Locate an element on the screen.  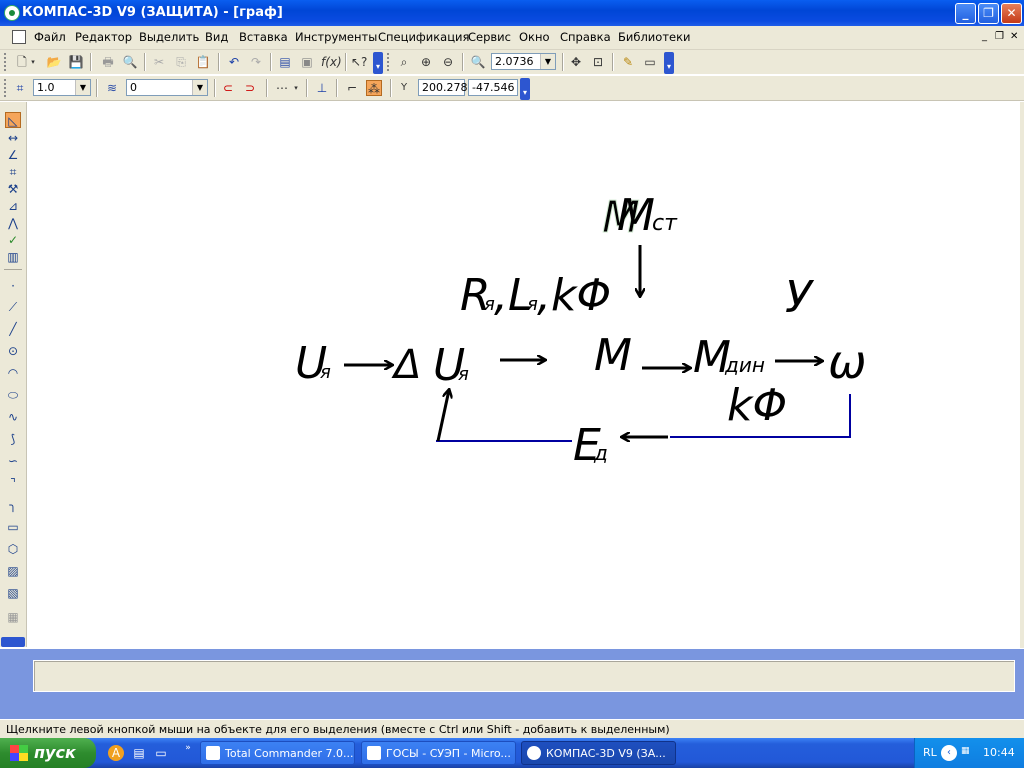
quicklaunch-a-icon: A is located at coordinates (116, 753).